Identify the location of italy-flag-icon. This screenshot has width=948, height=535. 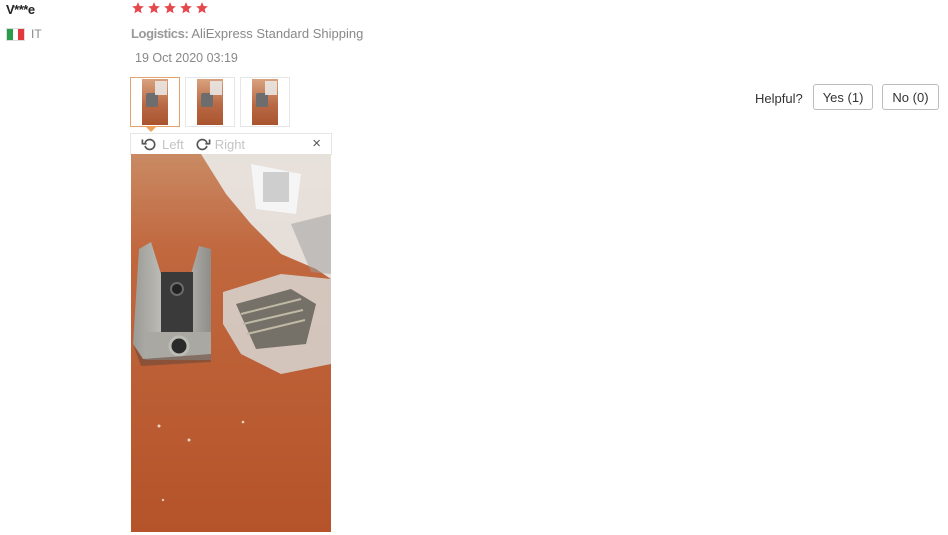
(15, 34).